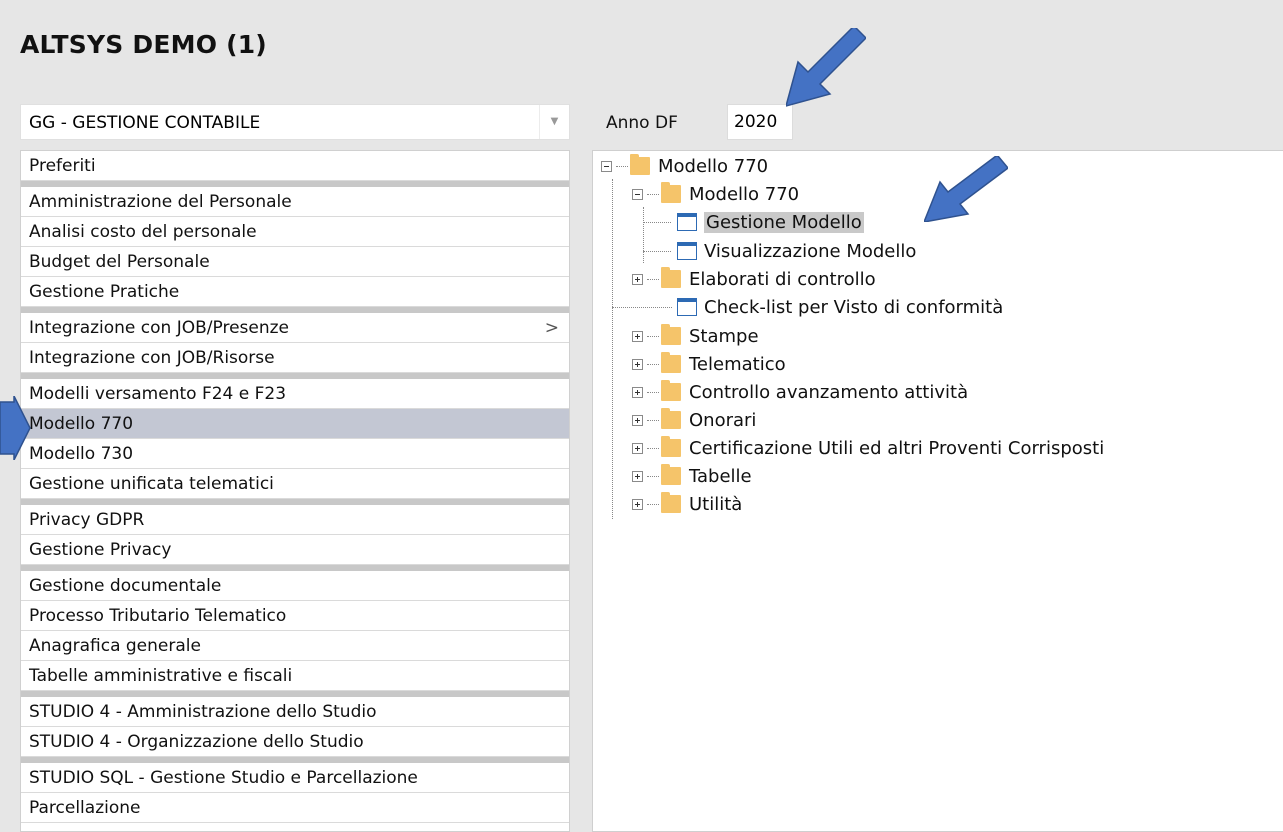 Image resolution: width=1283 pixels, height=832 pixels. What do you see at coordinates (829, 392) in the screenshot?
I see `tree-node-label: Controllo avanzamento attività` at bounding box center [829, 392].